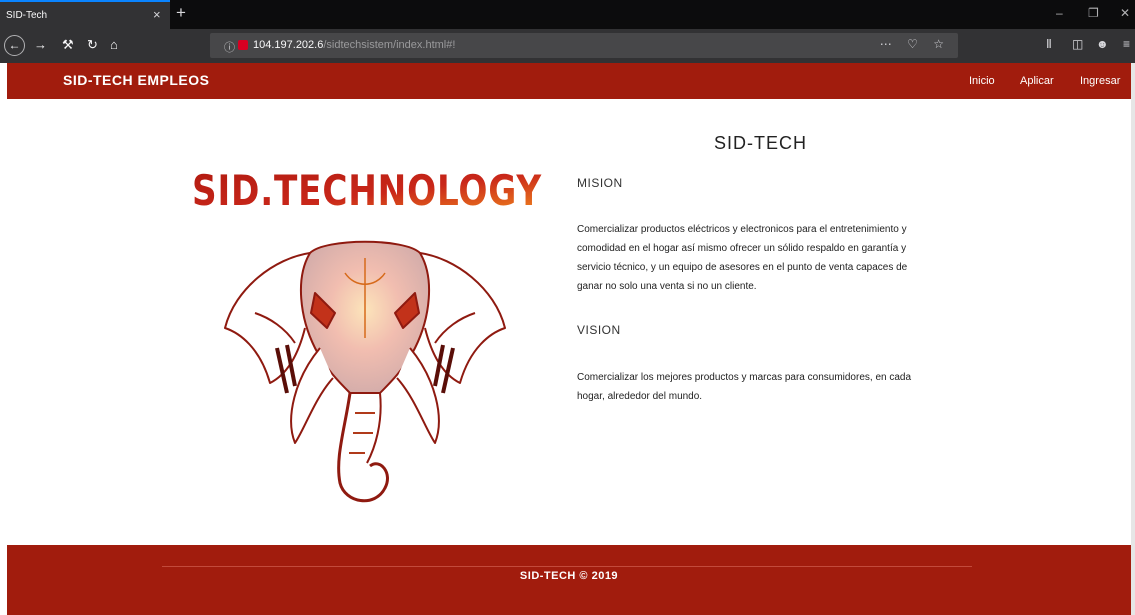  What do you see at coordinates (569, 81) in the screenshot?
I see `site-header: SID-TECH EMPLEOS Inicio Aplicar Ingresar` at bounding box center [569, 81].